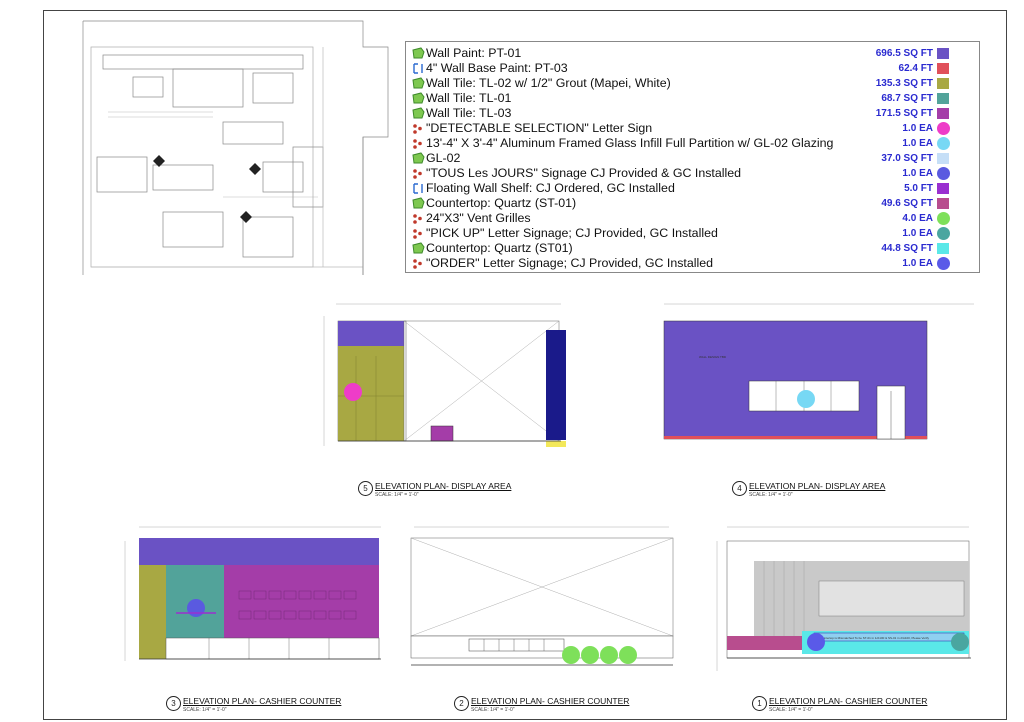 The width and height of the screenshot is (1024, 722). What do you see at coordinates (692, 248) in the screenshot?
I see `legend-row: Countertop: Quartz (ST01) 44.8 SQ FT` at bounding box center [692, 248].